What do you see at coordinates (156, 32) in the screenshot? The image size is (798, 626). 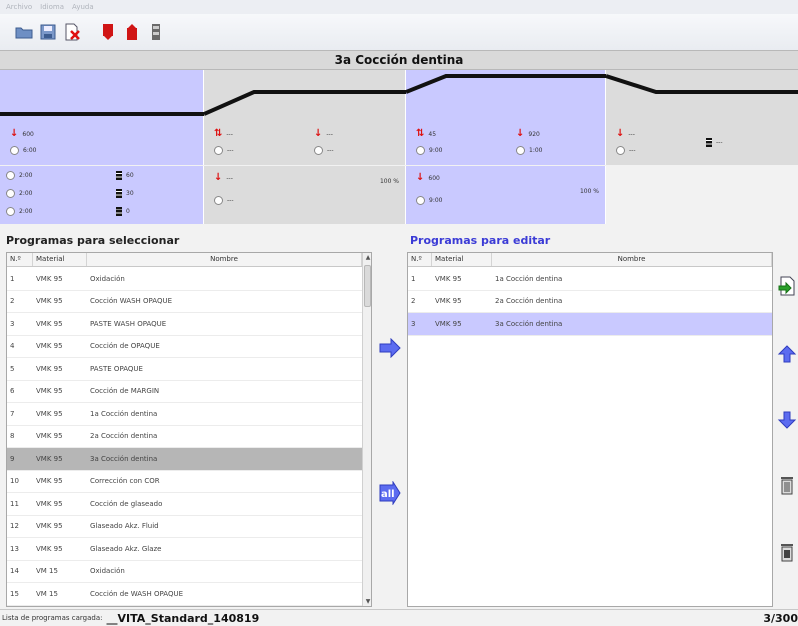 I see `furnace-button` at bounding box center [156, 32].